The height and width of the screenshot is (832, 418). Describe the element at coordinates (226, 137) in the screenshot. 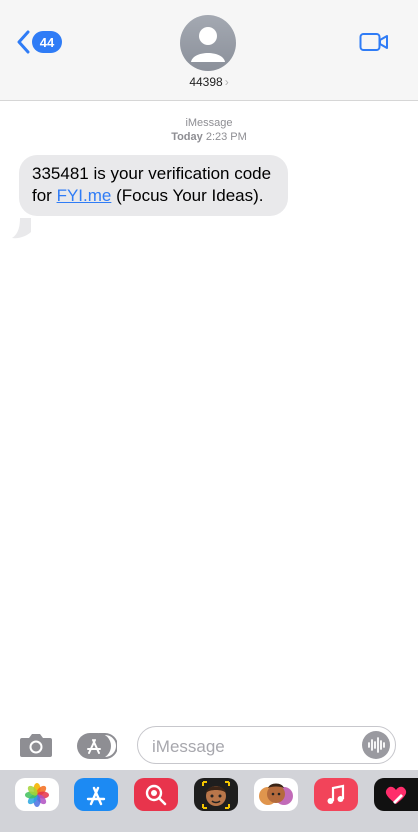

I see `time-label: 2:23 PM` at that location.